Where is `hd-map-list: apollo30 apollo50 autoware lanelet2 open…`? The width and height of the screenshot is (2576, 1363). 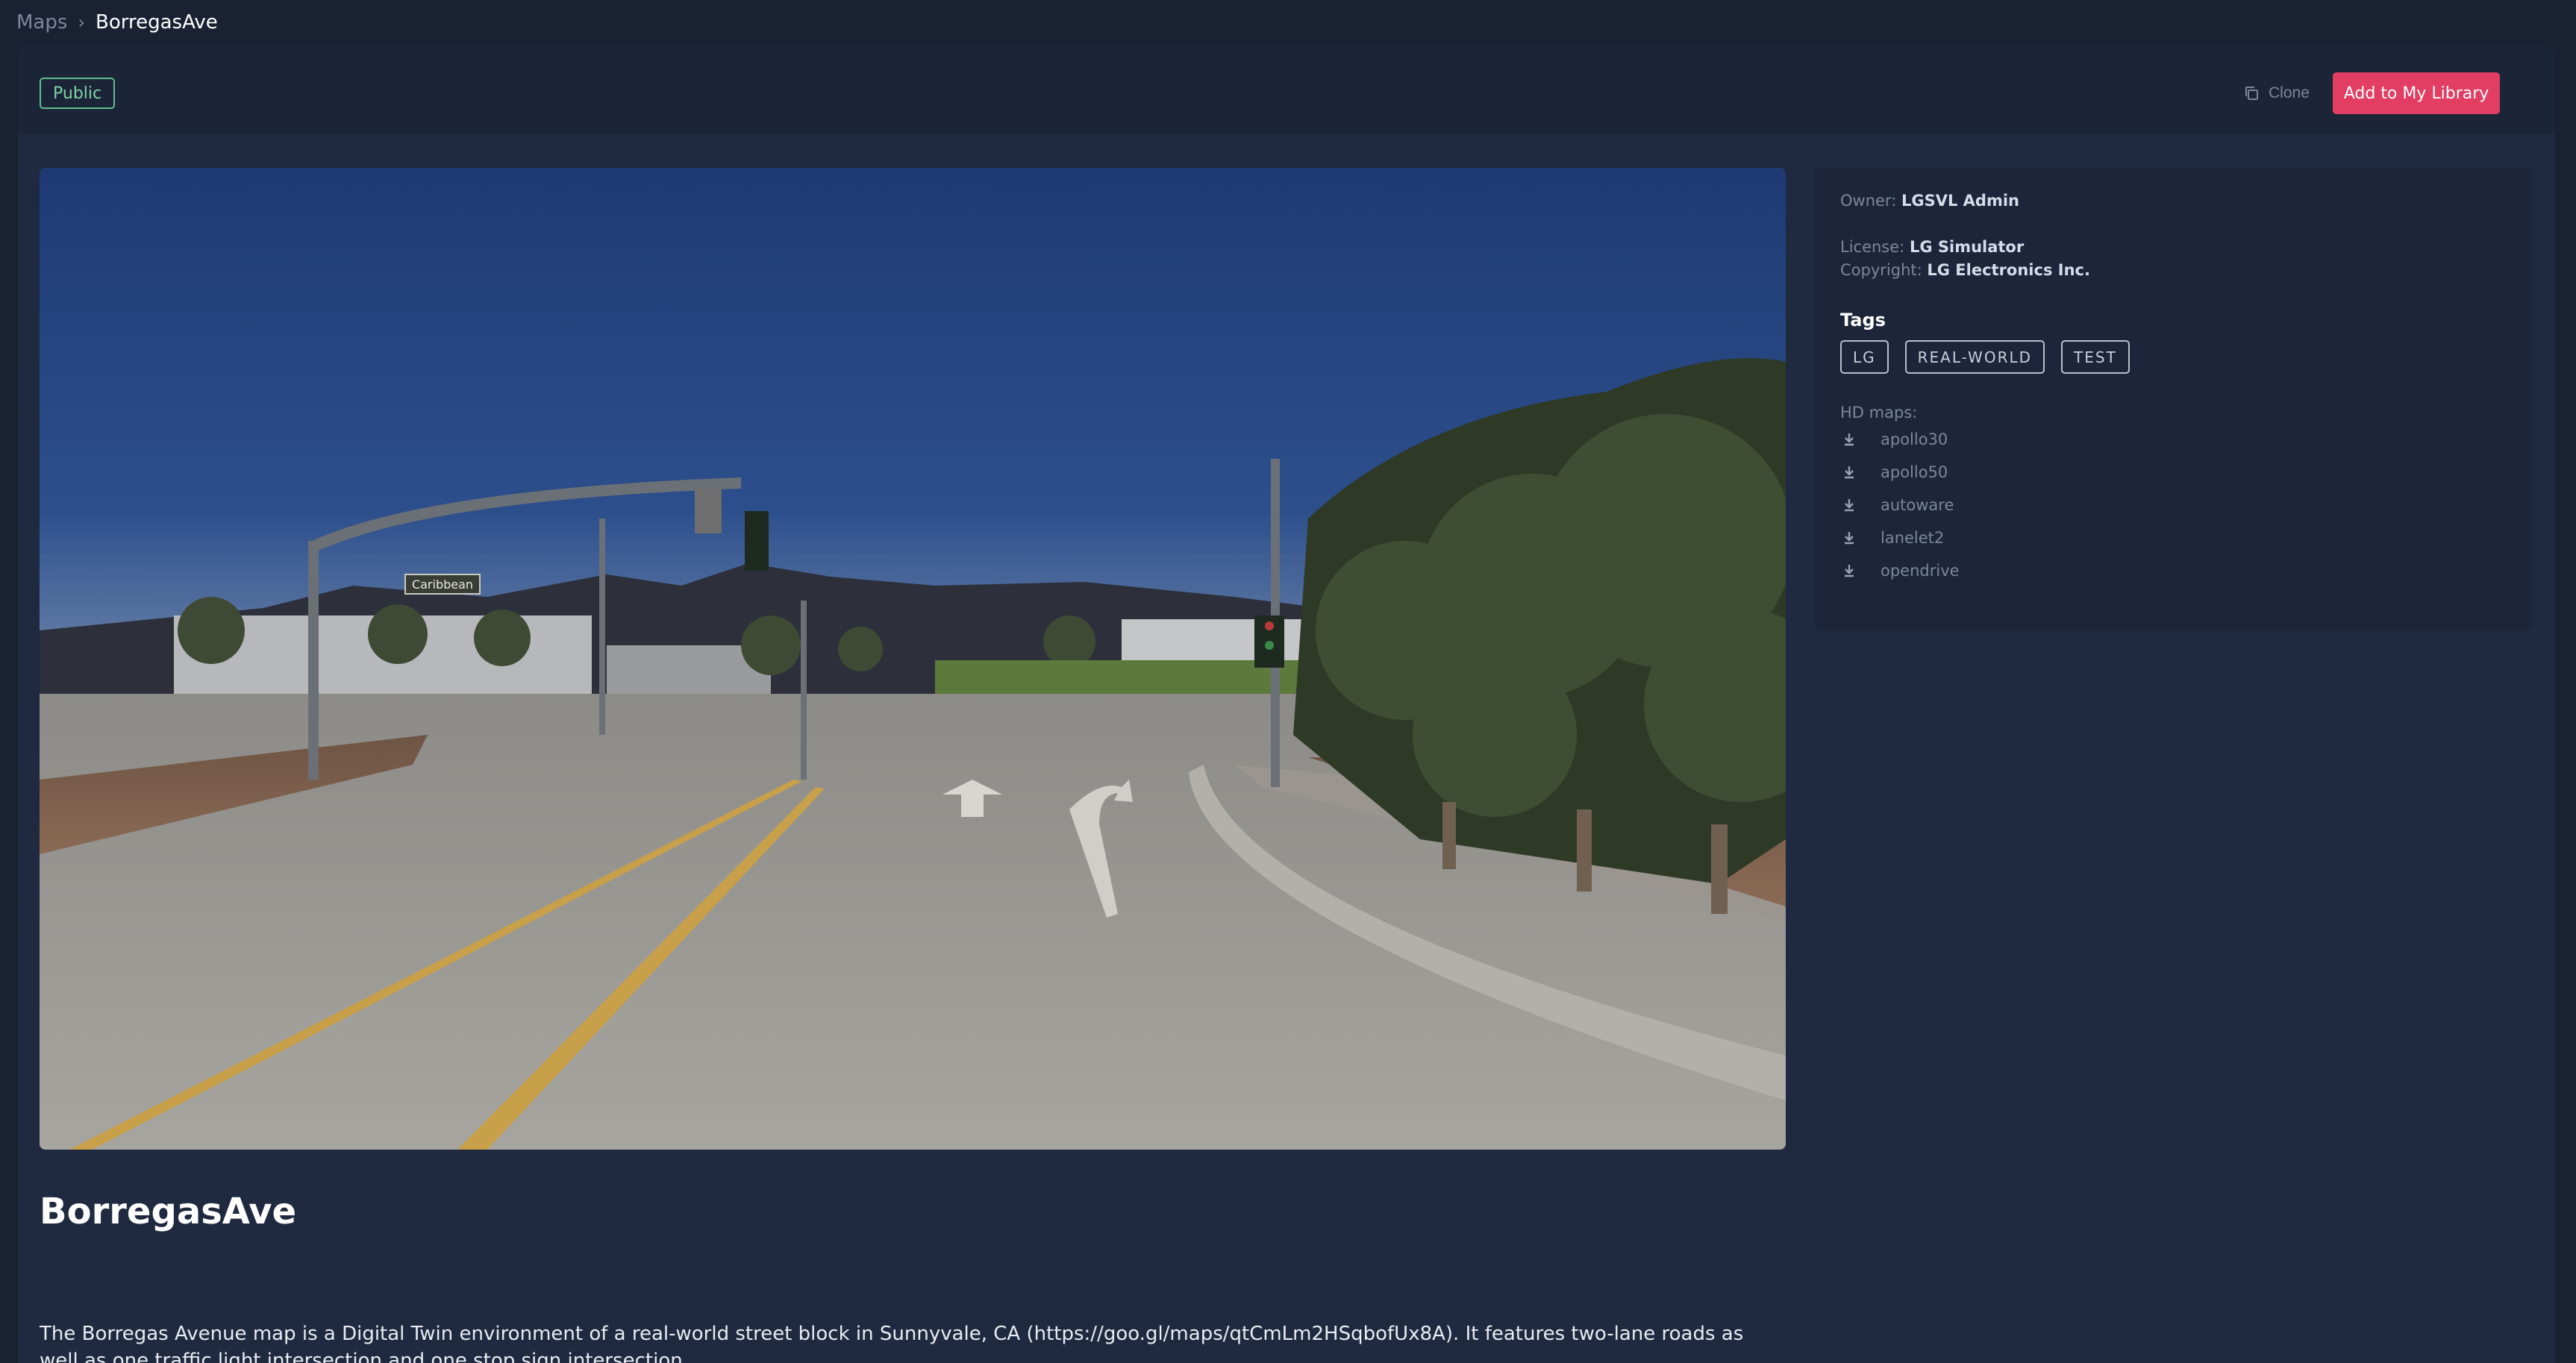
hd-map-list: apollo30 apollo50 autoware lanelet2 open… is located at coordinates (1900, 505).